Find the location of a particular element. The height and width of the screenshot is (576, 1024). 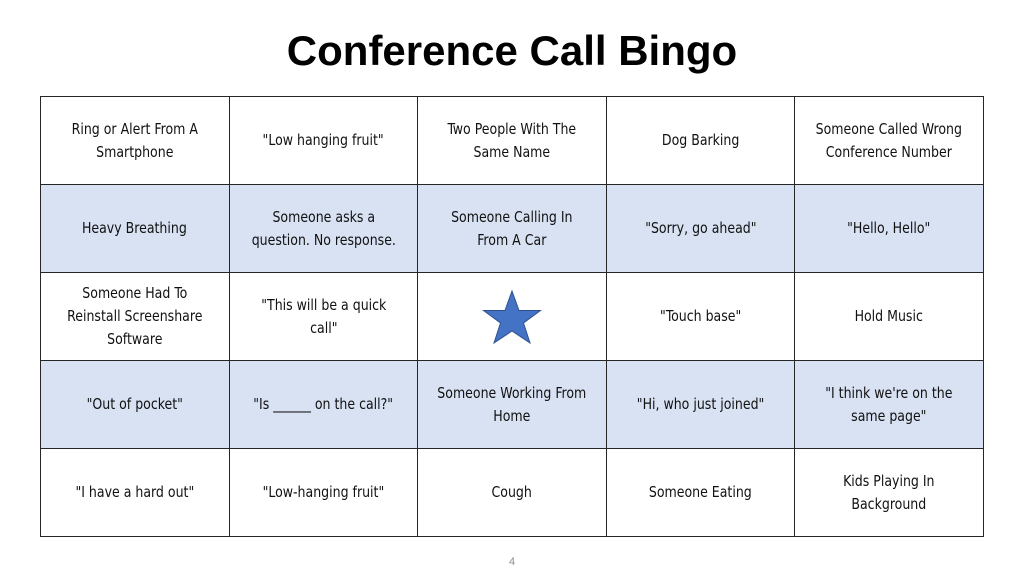

bingo-cell: "This will be a quick call" is located at coordinates (323, 316).